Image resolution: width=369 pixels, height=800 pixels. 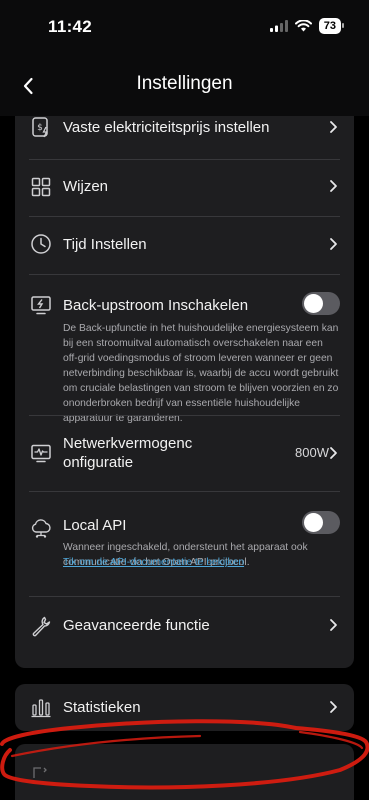 I want to click on statistics-card: Statistieken, so click(x=184, y=707).